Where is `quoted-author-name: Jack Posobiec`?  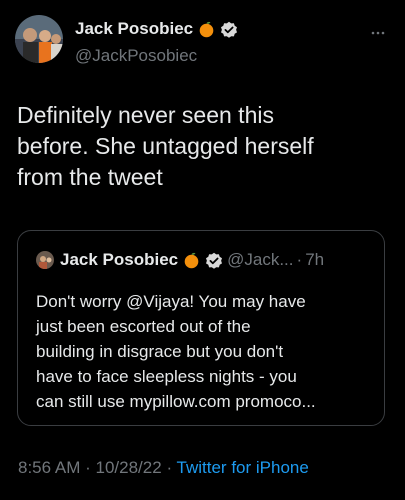 quoted-author-name: Jack Posobiec is located at coordinates (119, 259).